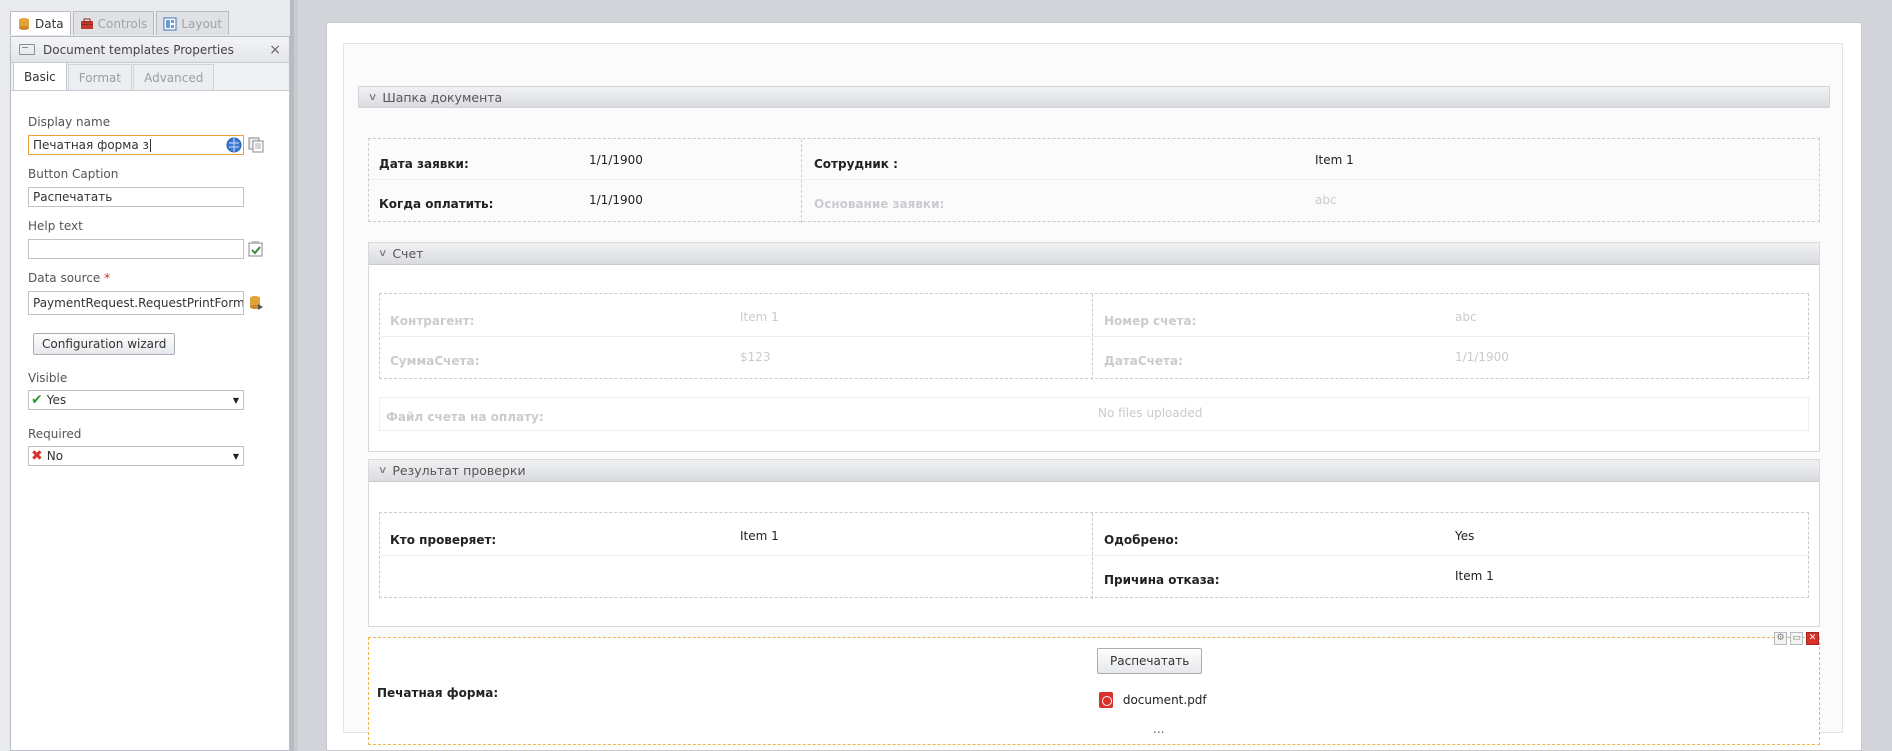 The width and height of the screenshot is (1892, 751). Describe the element at coordinates (1482, 357) in the screenshot. I see `invoice-date-value: 1/1/1900` at that location.